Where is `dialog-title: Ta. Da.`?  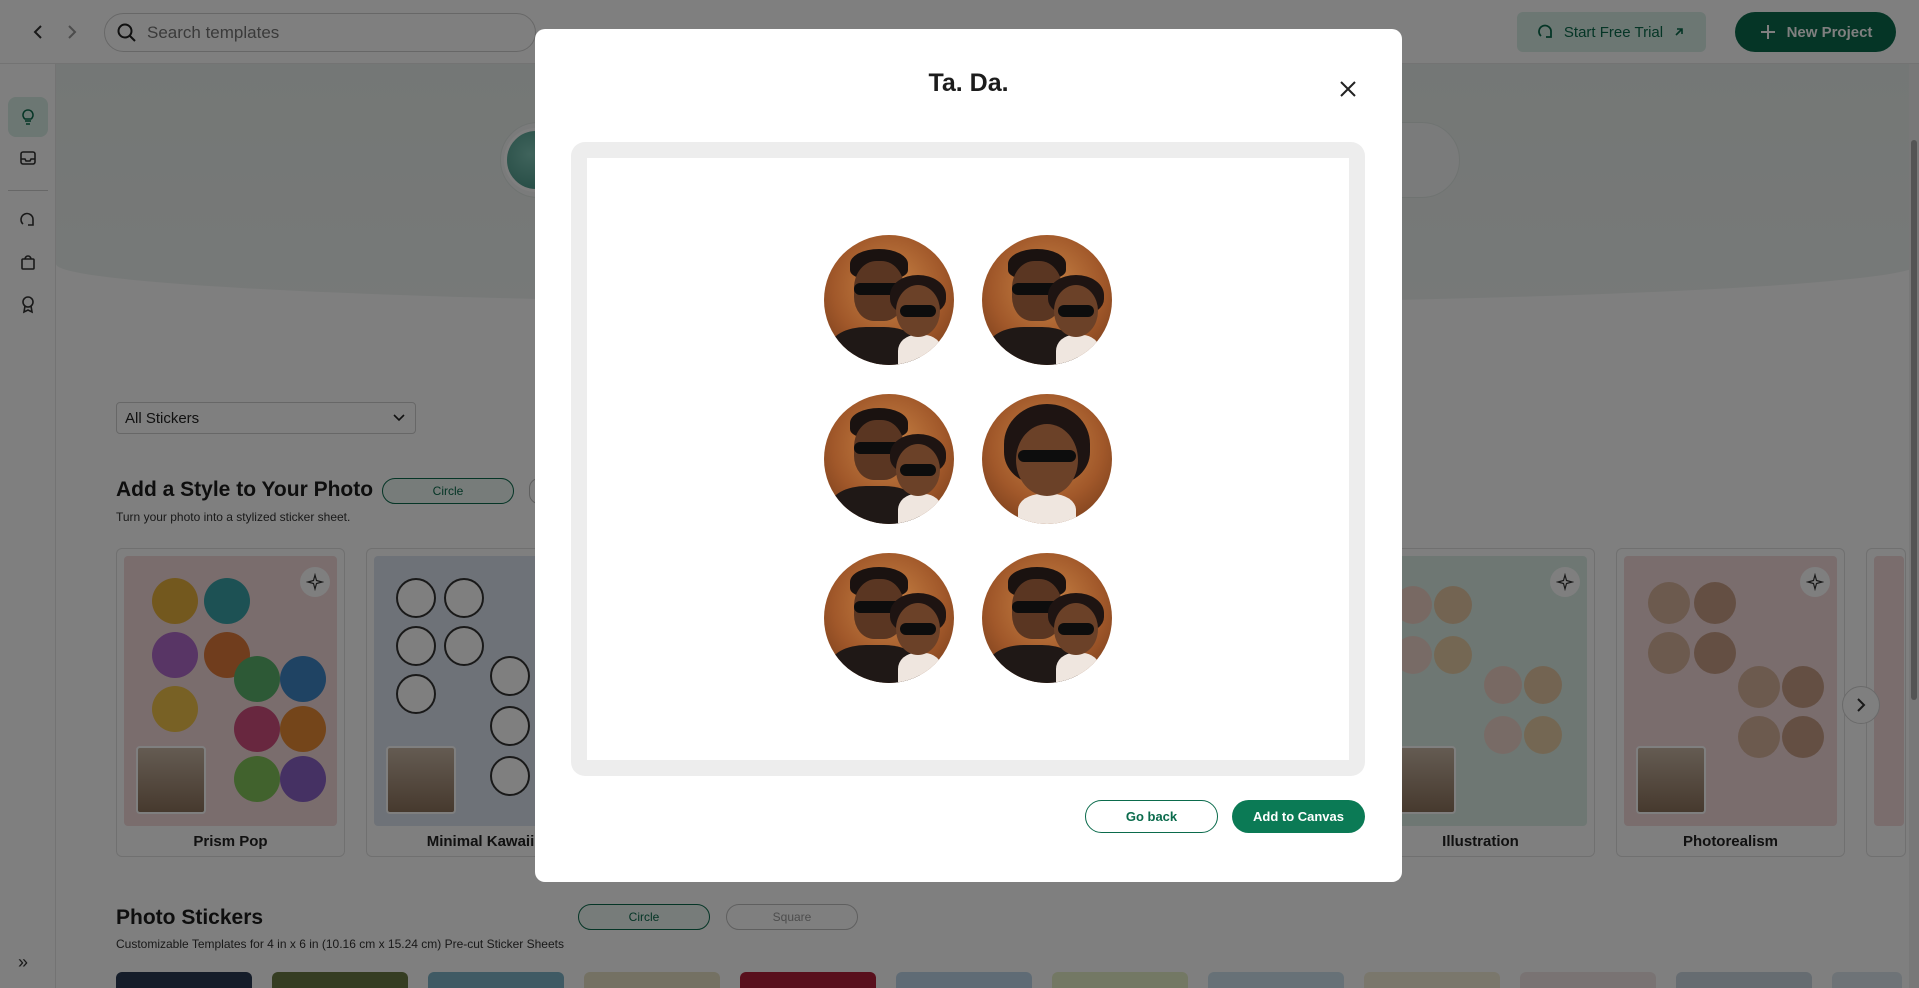
dialog-title: Ta. Da. is located at coordinates (968, 83).